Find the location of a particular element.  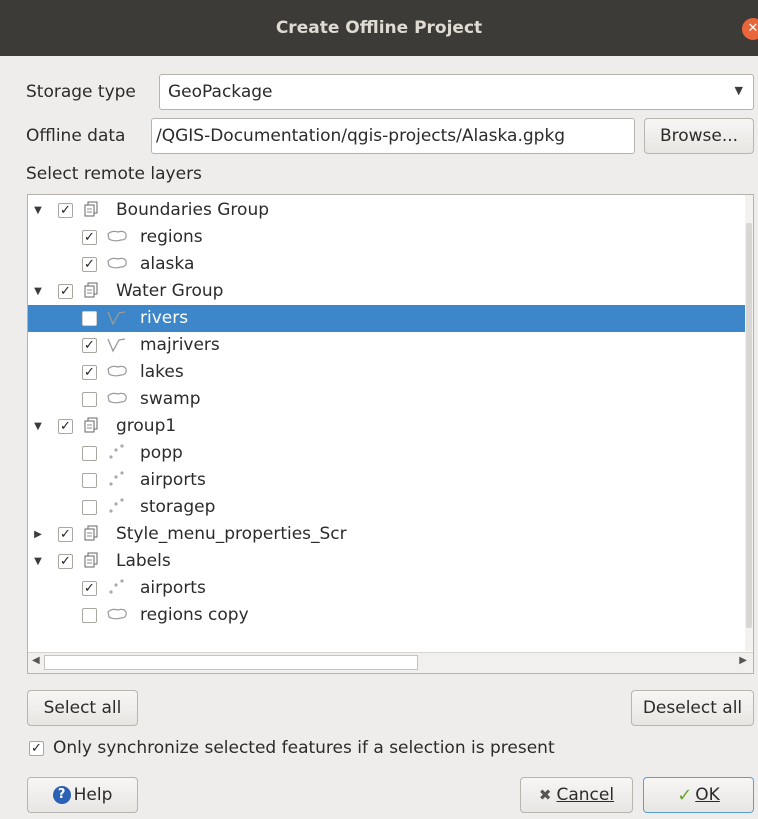

select-layers-label: Select remote layers is located at coordinates (114, 174).